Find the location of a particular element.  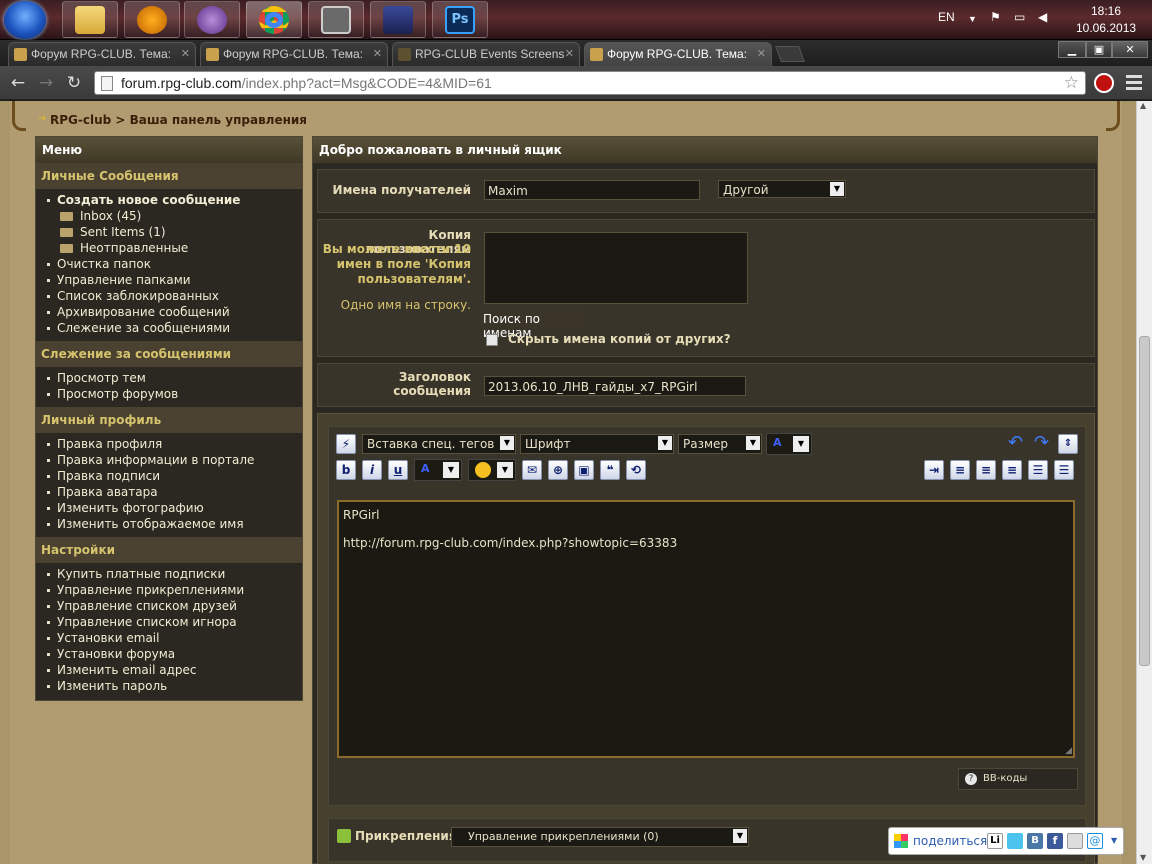

vk-icon: B is located at coordinates (1035, 841).